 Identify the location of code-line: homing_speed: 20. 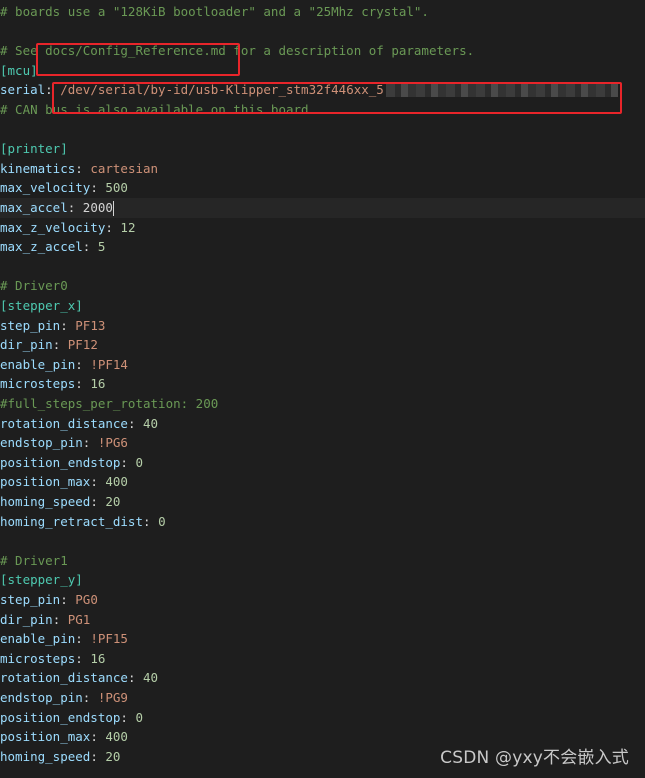
(322, 502).